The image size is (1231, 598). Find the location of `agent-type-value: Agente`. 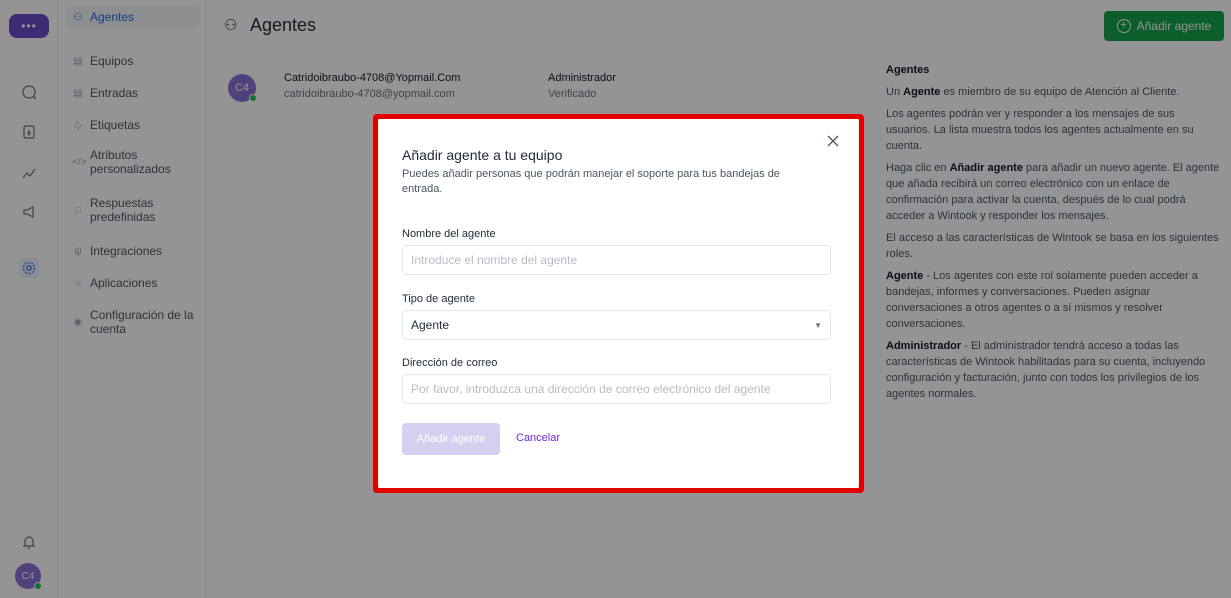

agent-type-value: Agente is located at coordinates (430, 325).